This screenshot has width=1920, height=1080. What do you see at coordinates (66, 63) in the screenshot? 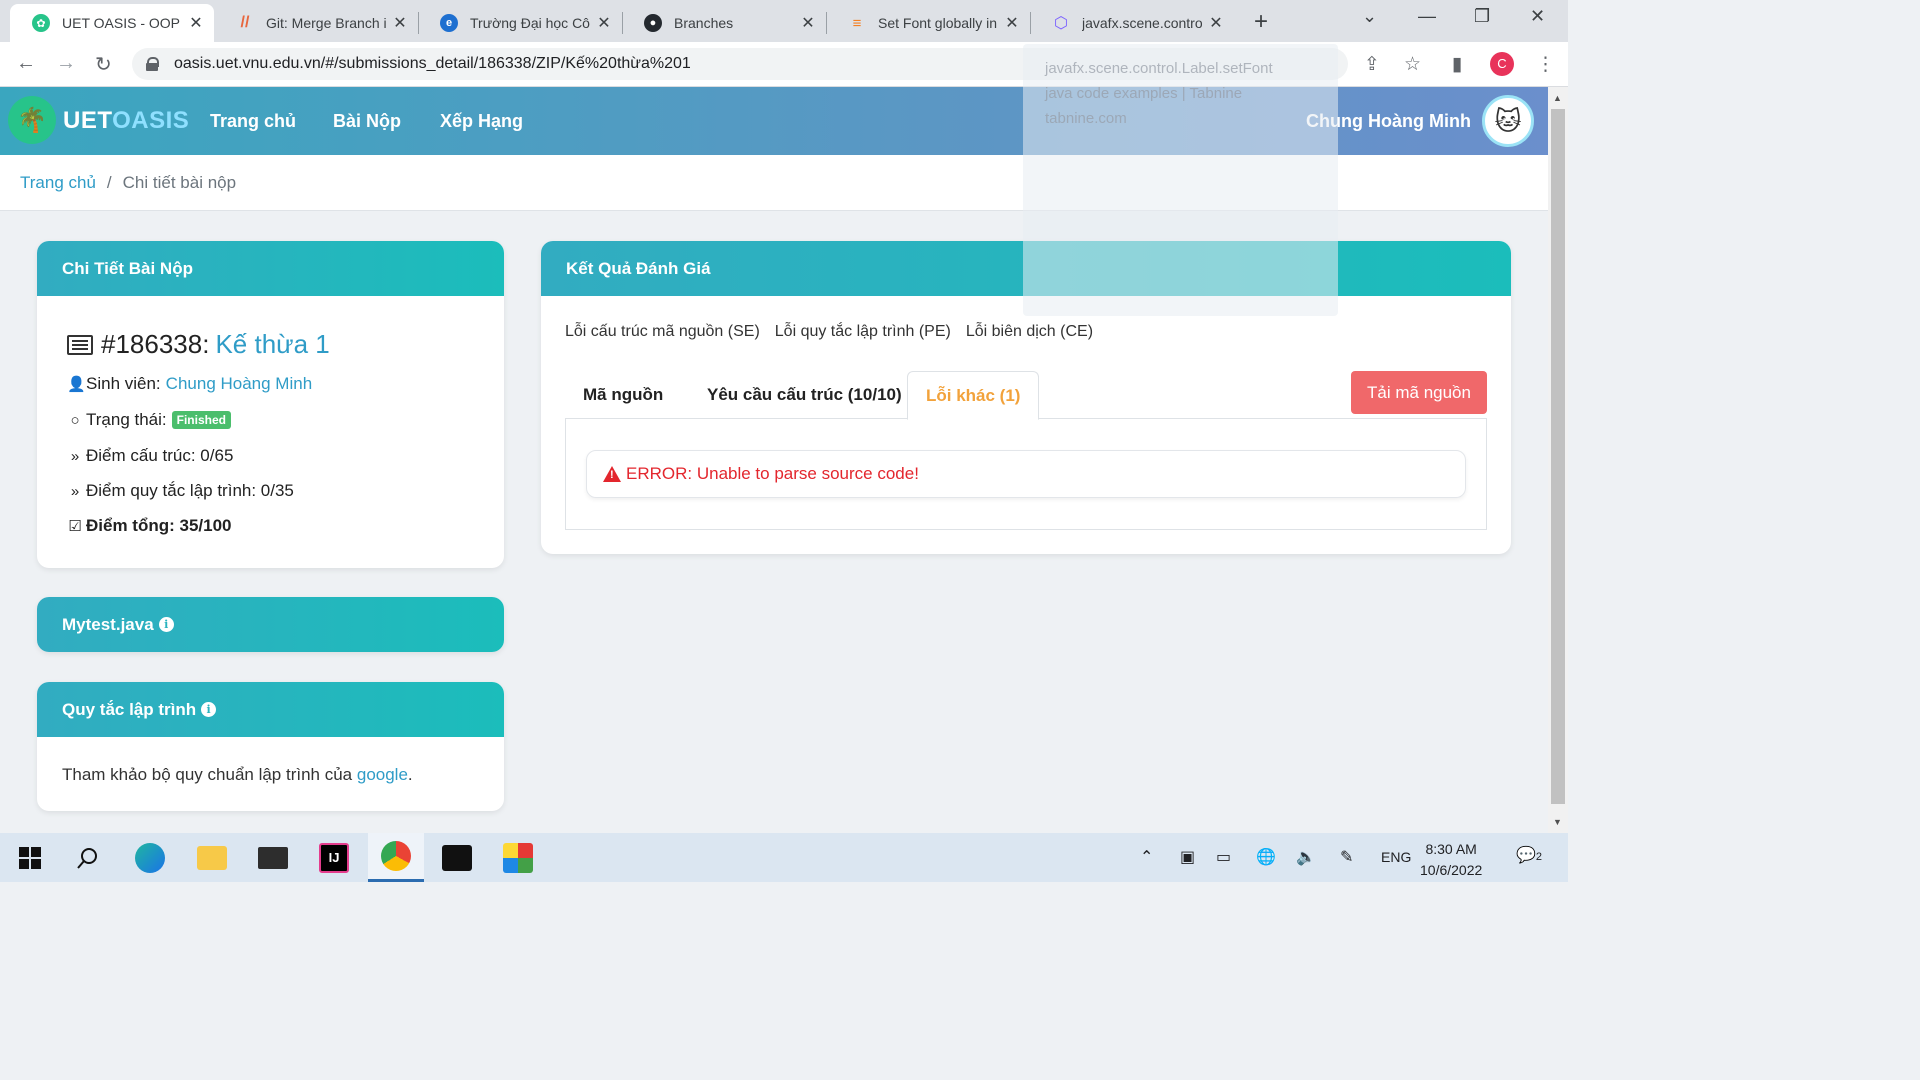
I see `forward-arrow-icon: →` at bounding box center [66, 63].